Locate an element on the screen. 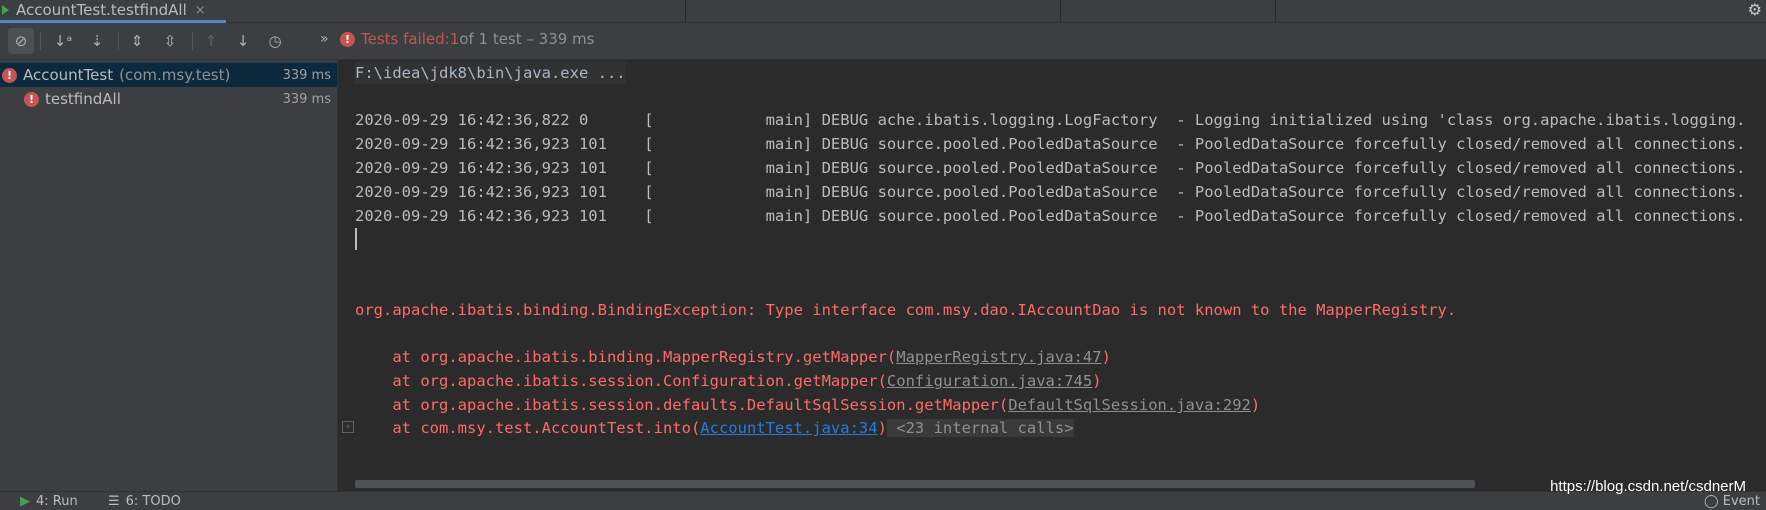  editor-tab-bar: AccountTest.testfindAll × ⚙ is located at coordinates (883, 11).